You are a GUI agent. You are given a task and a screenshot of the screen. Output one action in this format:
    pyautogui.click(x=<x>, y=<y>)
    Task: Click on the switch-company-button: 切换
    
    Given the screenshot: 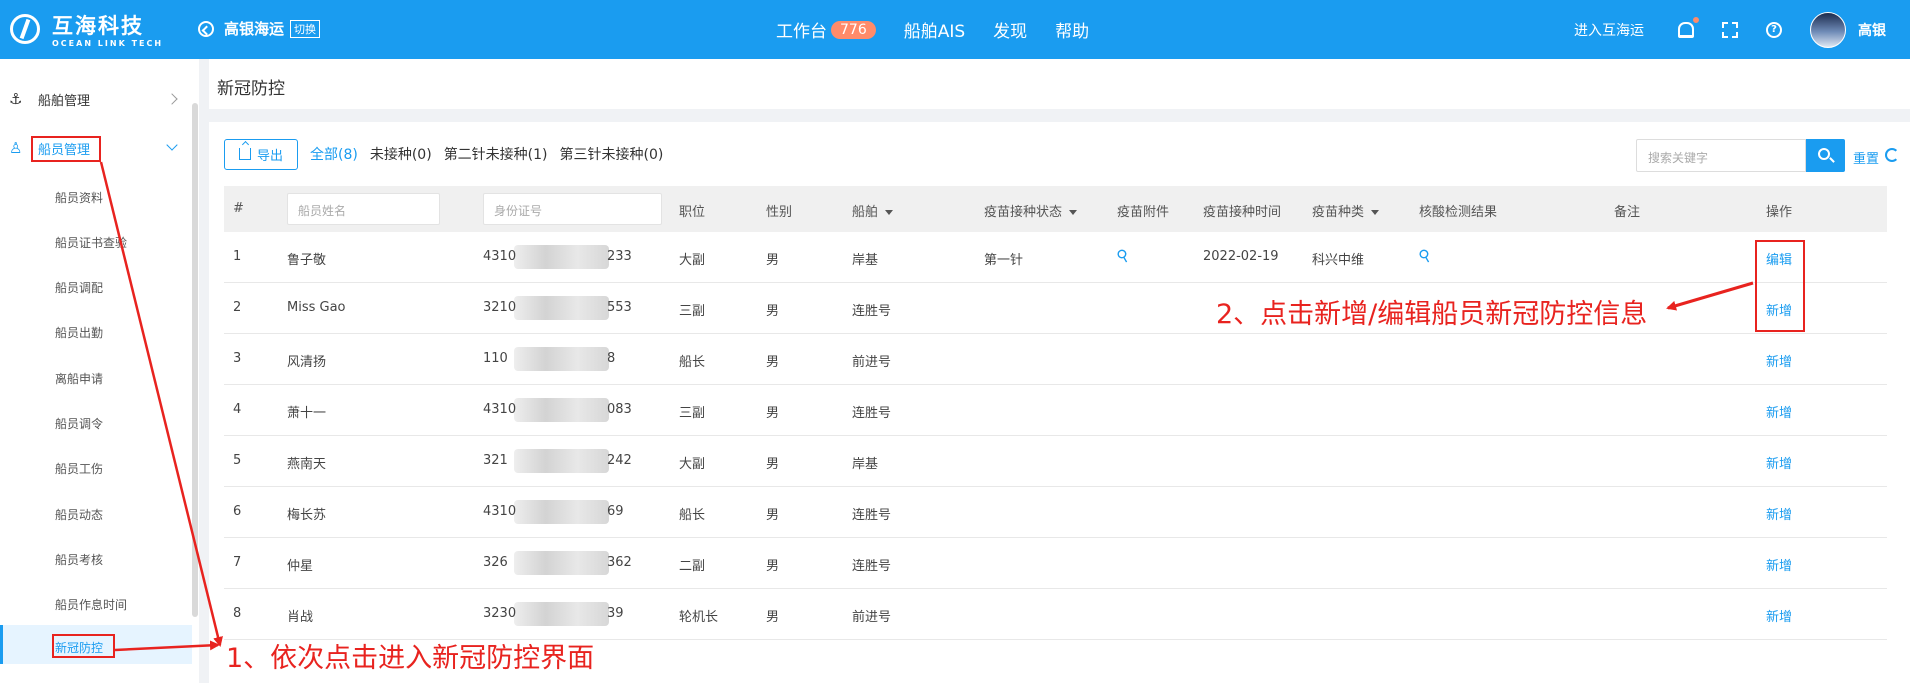 What is the action you would take?
    pyautogui.click(x=305, y=28)
    